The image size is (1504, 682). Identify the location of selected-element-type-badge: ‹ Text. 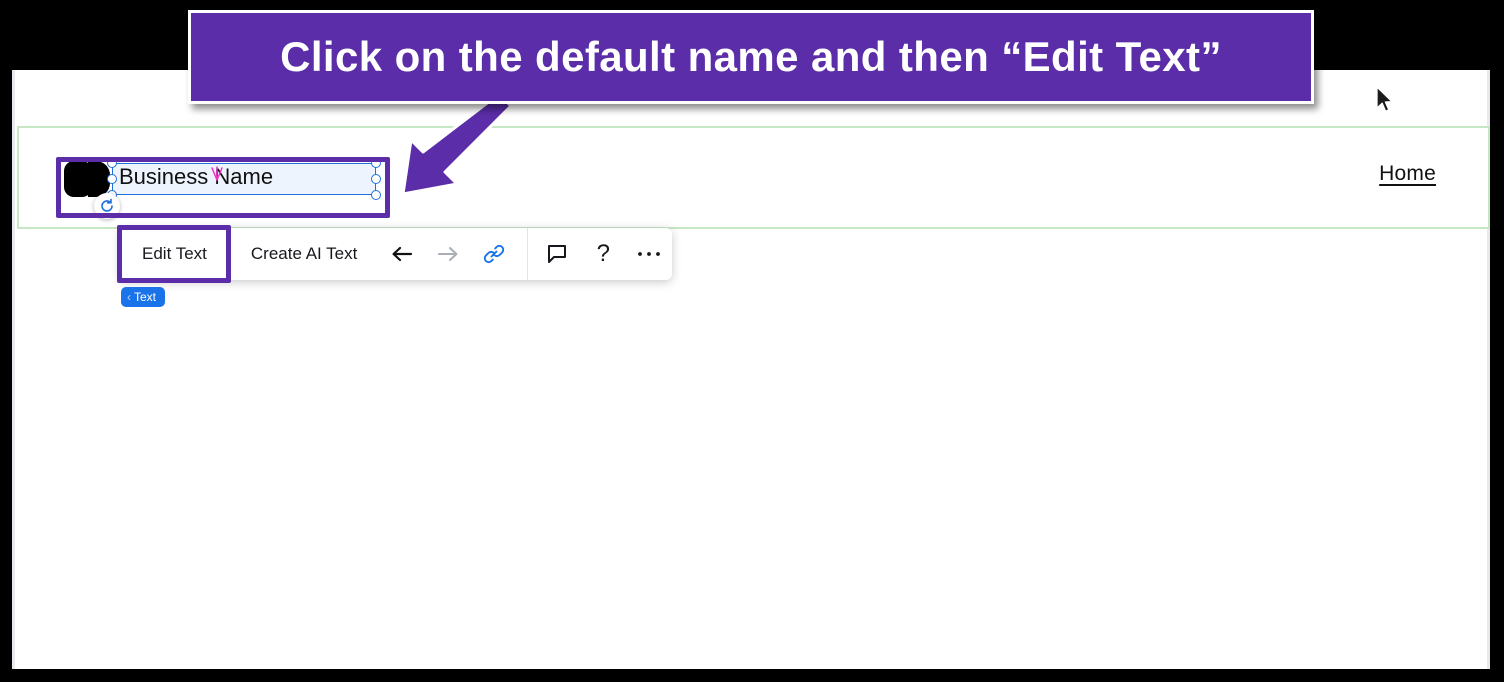
(143, 297).